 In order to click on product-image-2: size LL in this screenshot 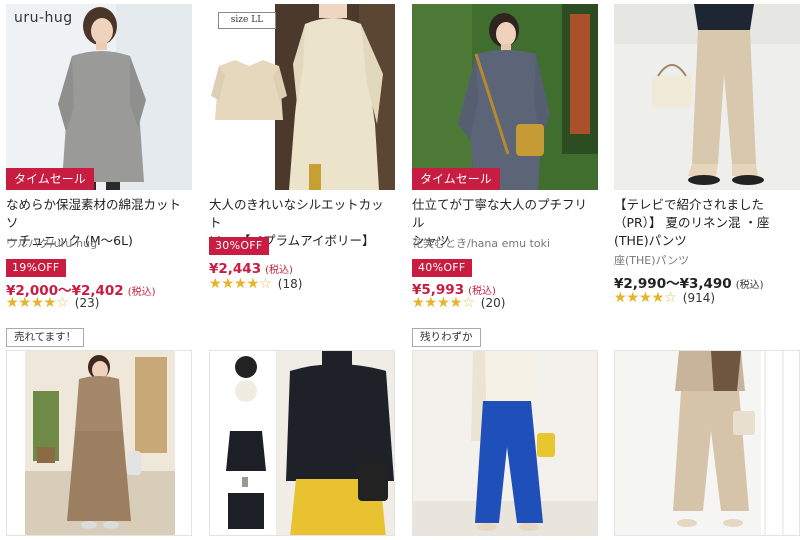, I will do `click(302, 97)`.